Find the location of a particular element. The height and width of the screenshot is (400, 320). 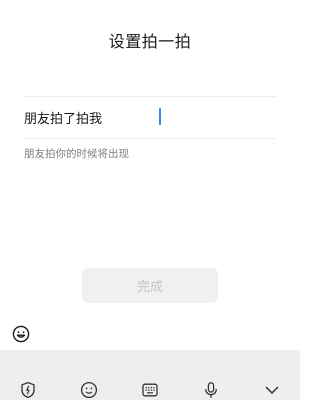

pat-prefix-label: 朋友拍了拍我 is located at coordinates (63, 119).